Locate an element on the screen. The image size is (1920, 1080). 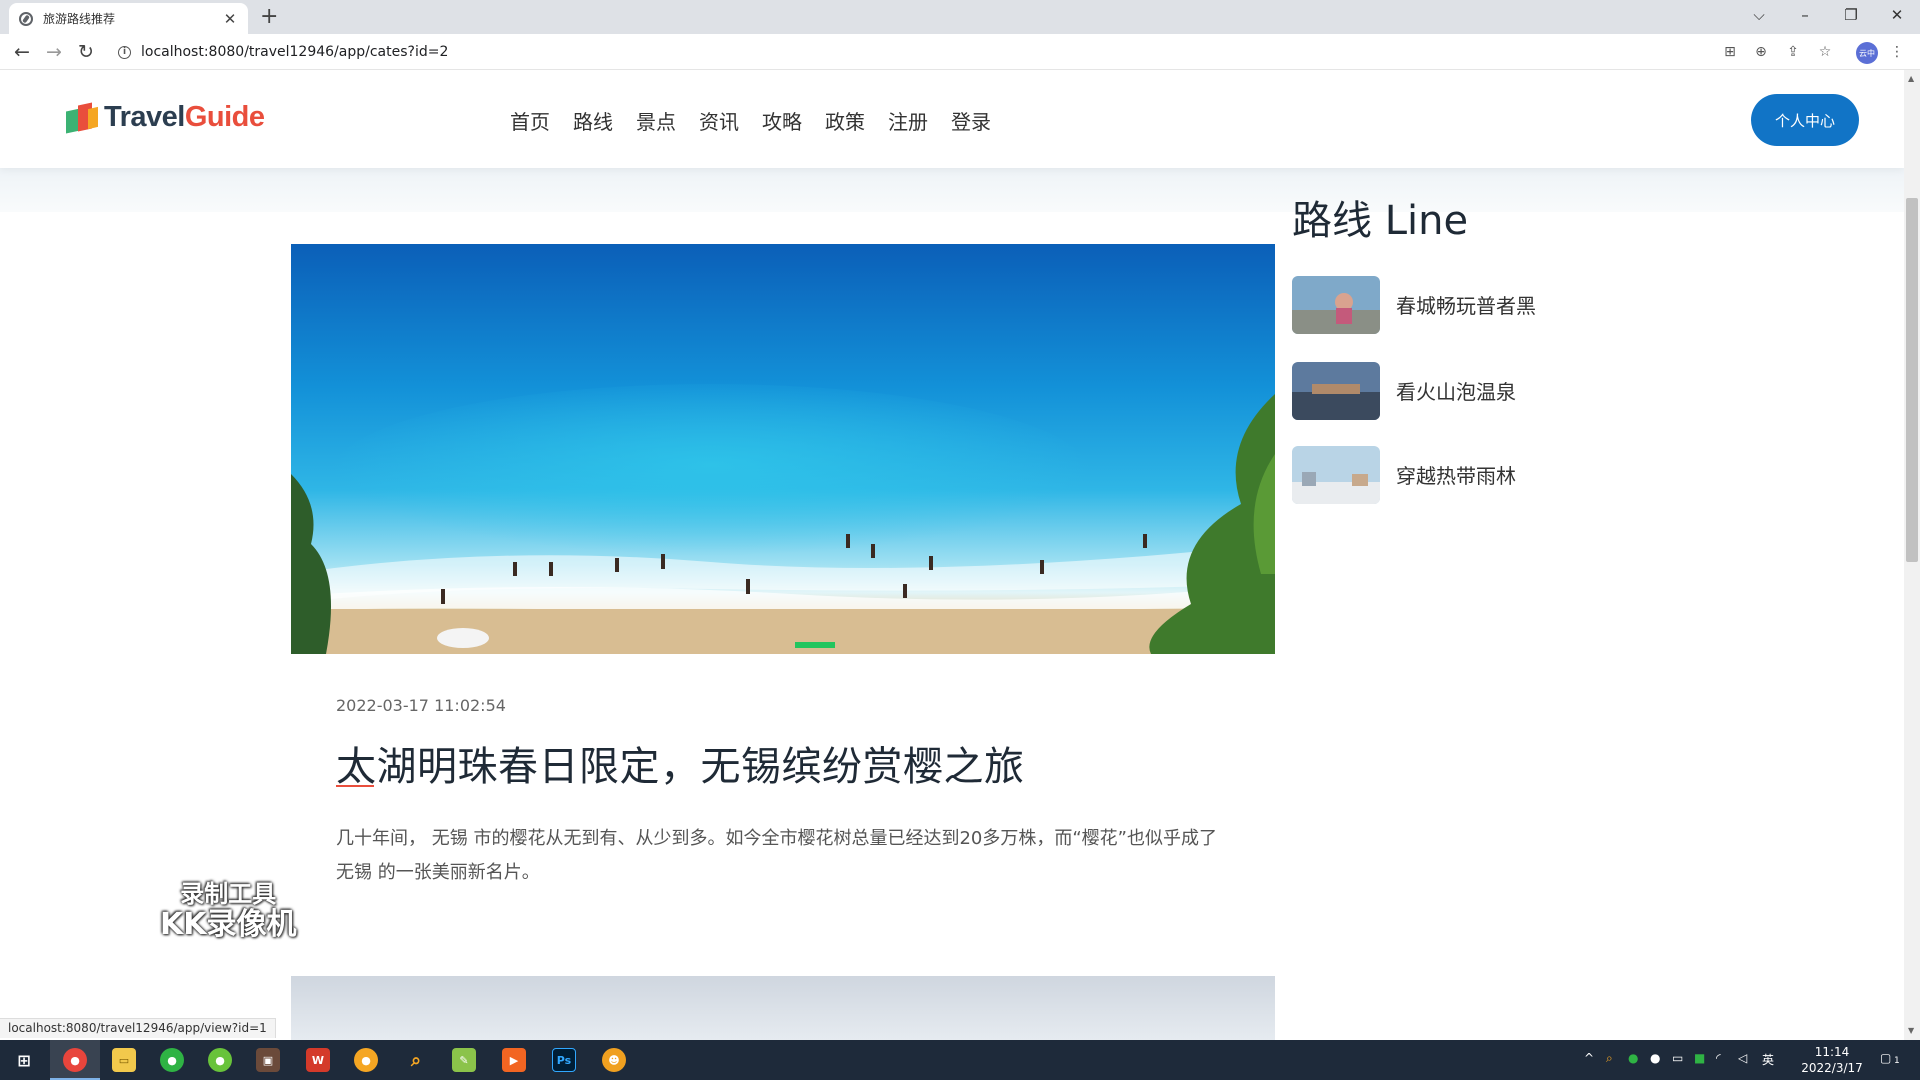
bookmark-star-icon: ☆ is located at coordinates (1825, 52).